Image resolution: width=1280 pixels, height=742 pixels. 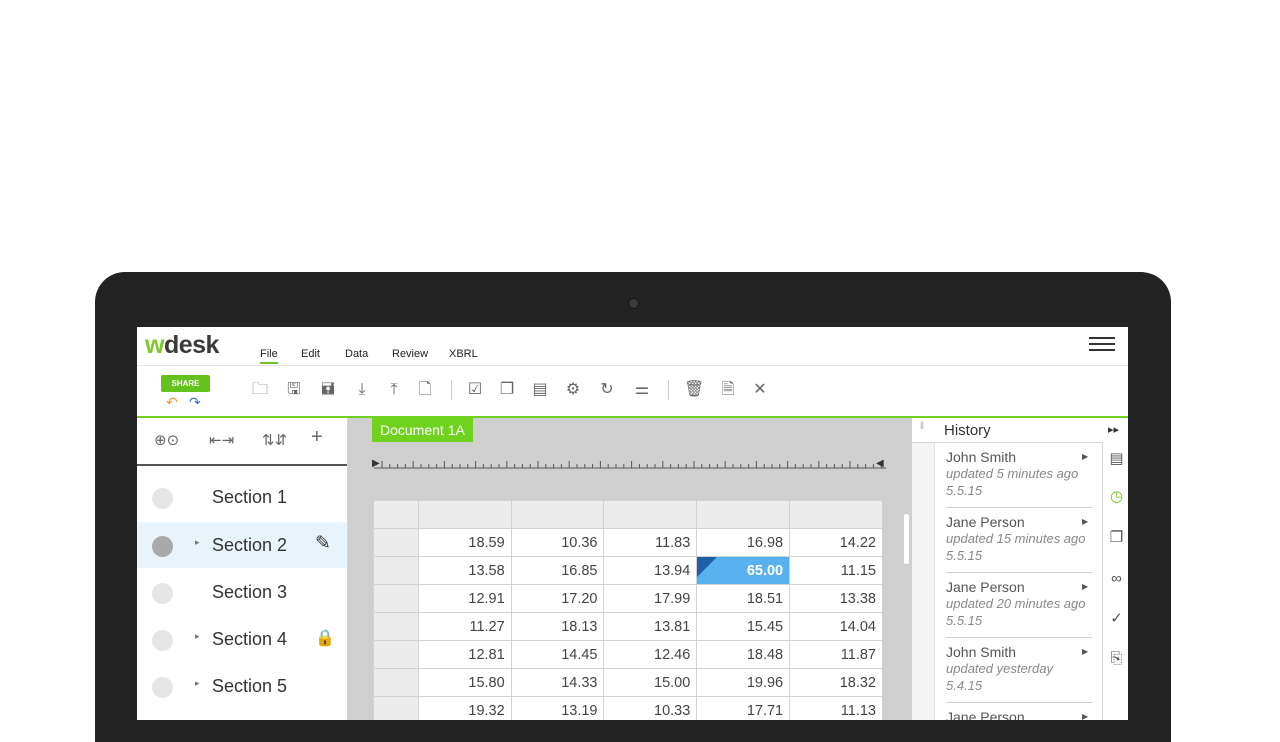 I want to click on redo-icon: ↷, so click(x=195, y=402).